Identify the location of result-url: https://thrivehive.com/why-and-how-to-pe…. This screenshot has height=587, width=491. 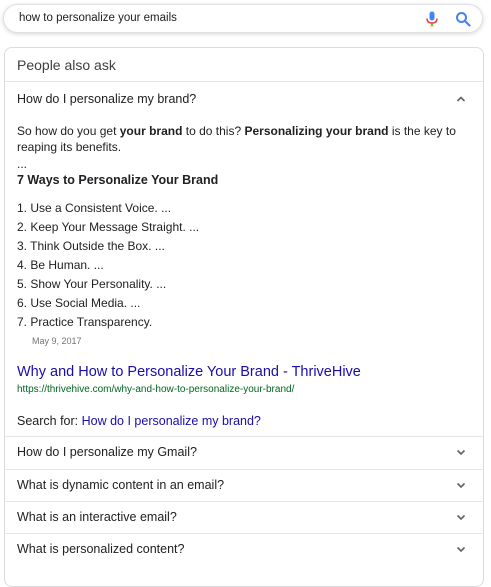
(156, 389).